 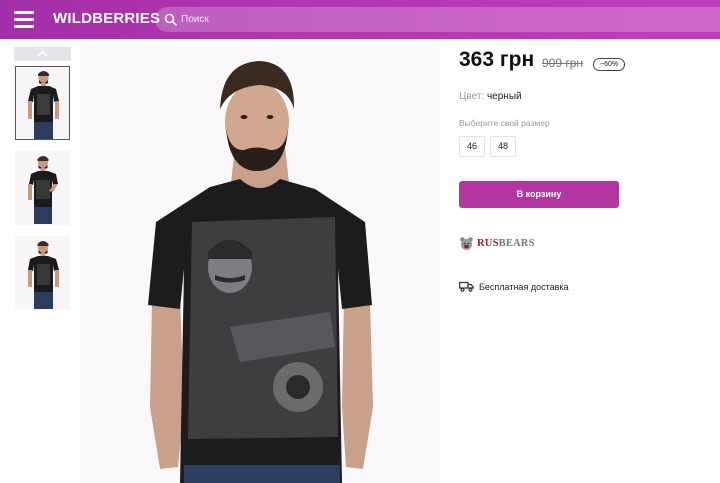 I want to click on color-info: Цвет: черный, so click(x=490, y=96).